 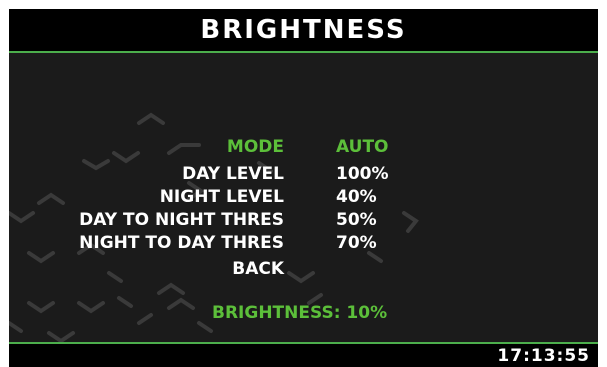 What do you see at coordinates (362, 174) in the screenshot?
I see `menu-item-value: 100%` at bounding box center [362, 174].